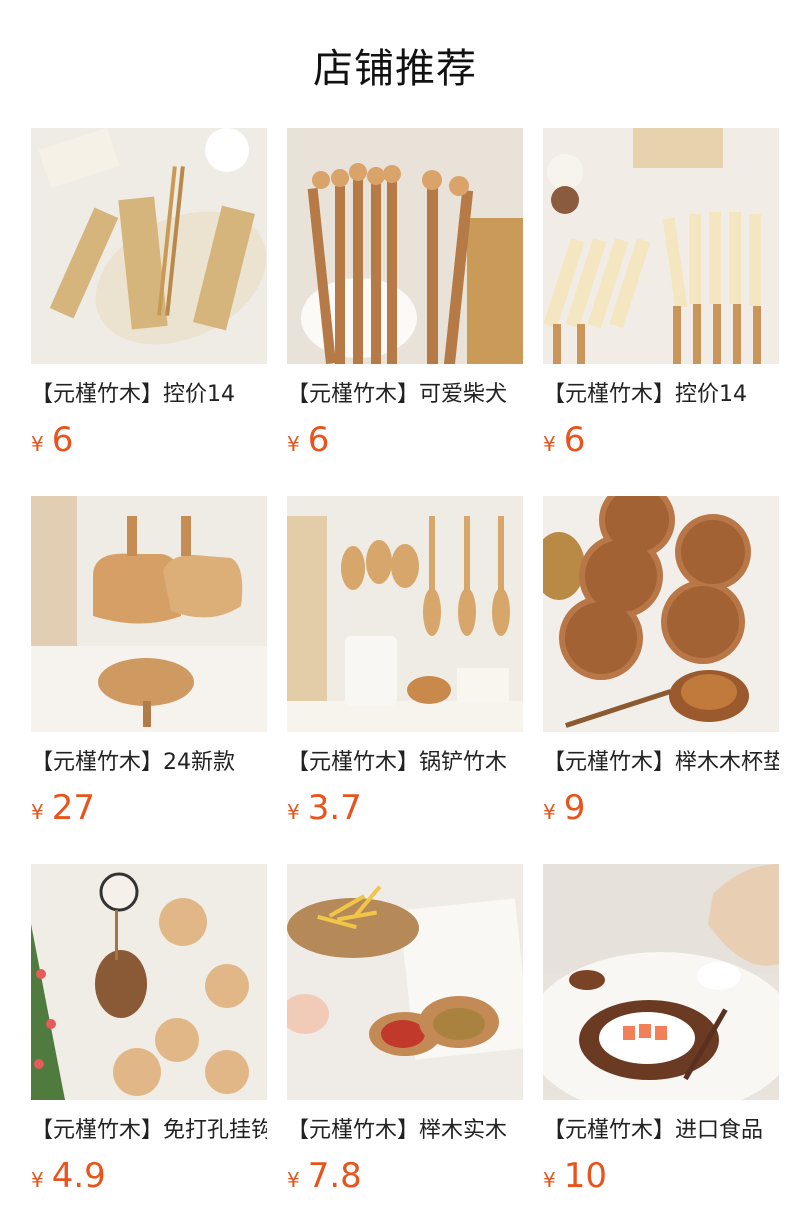  Describe the element at coordinates (78, 1176) in the screenshot. I see `price-value: 4.9` at that location.